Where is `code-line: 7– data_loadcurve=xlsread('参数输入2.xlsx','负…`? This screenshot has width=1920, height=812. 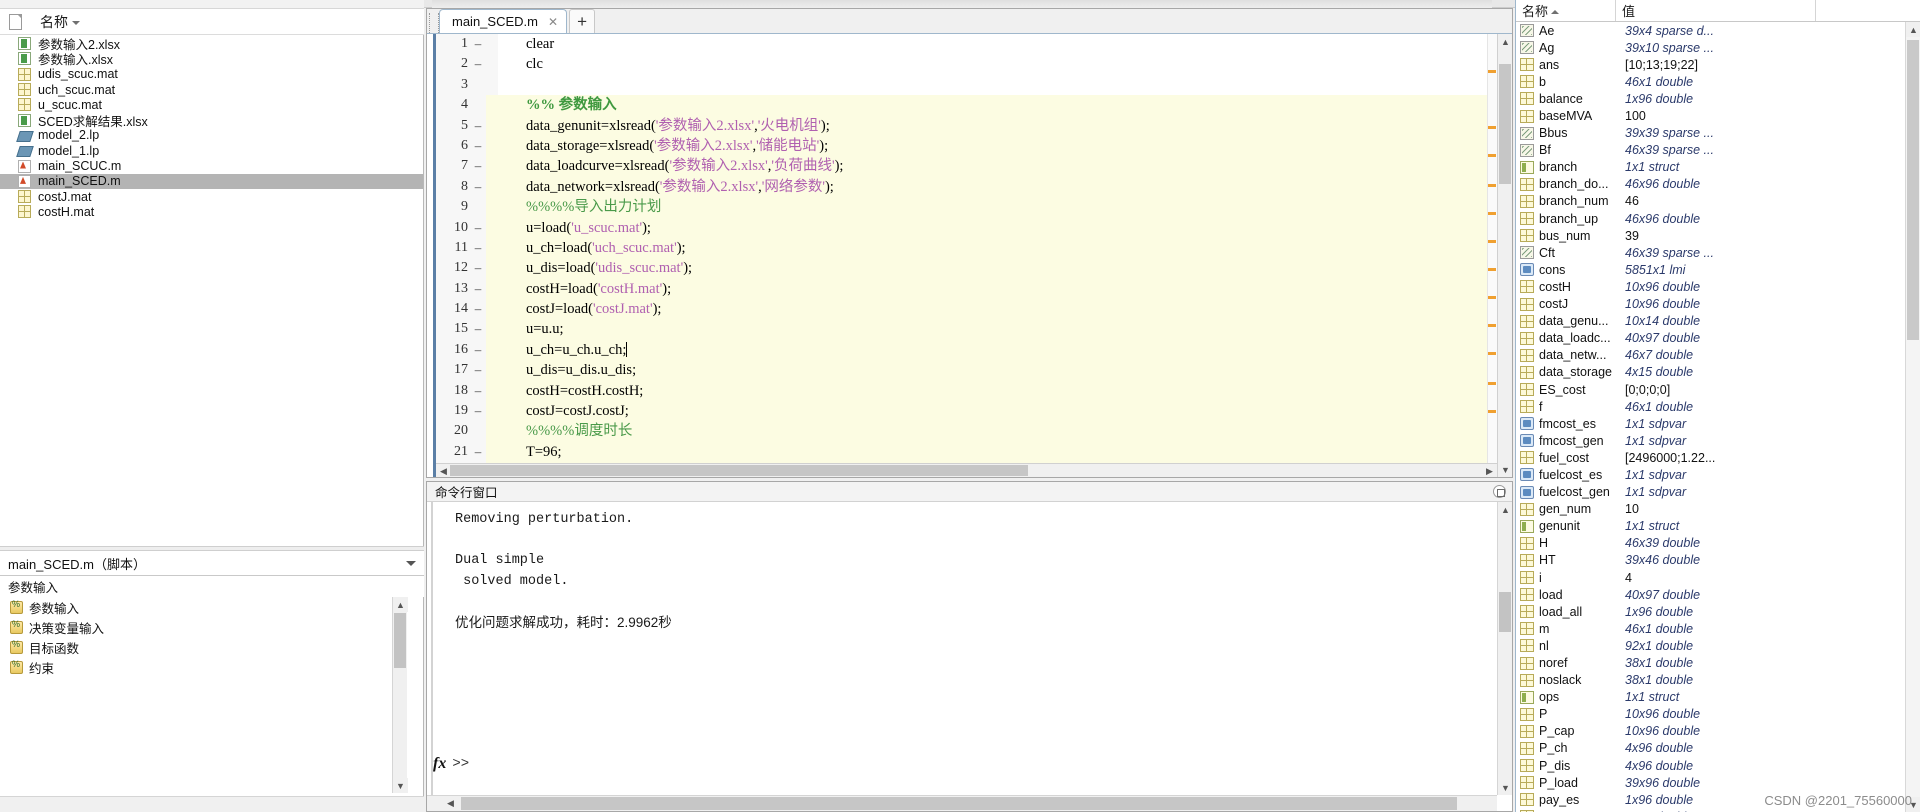 code-line: 7– data_loadcurve=xlsread('参数输入2.xlsx','负… is located at coordinates (961, 166).